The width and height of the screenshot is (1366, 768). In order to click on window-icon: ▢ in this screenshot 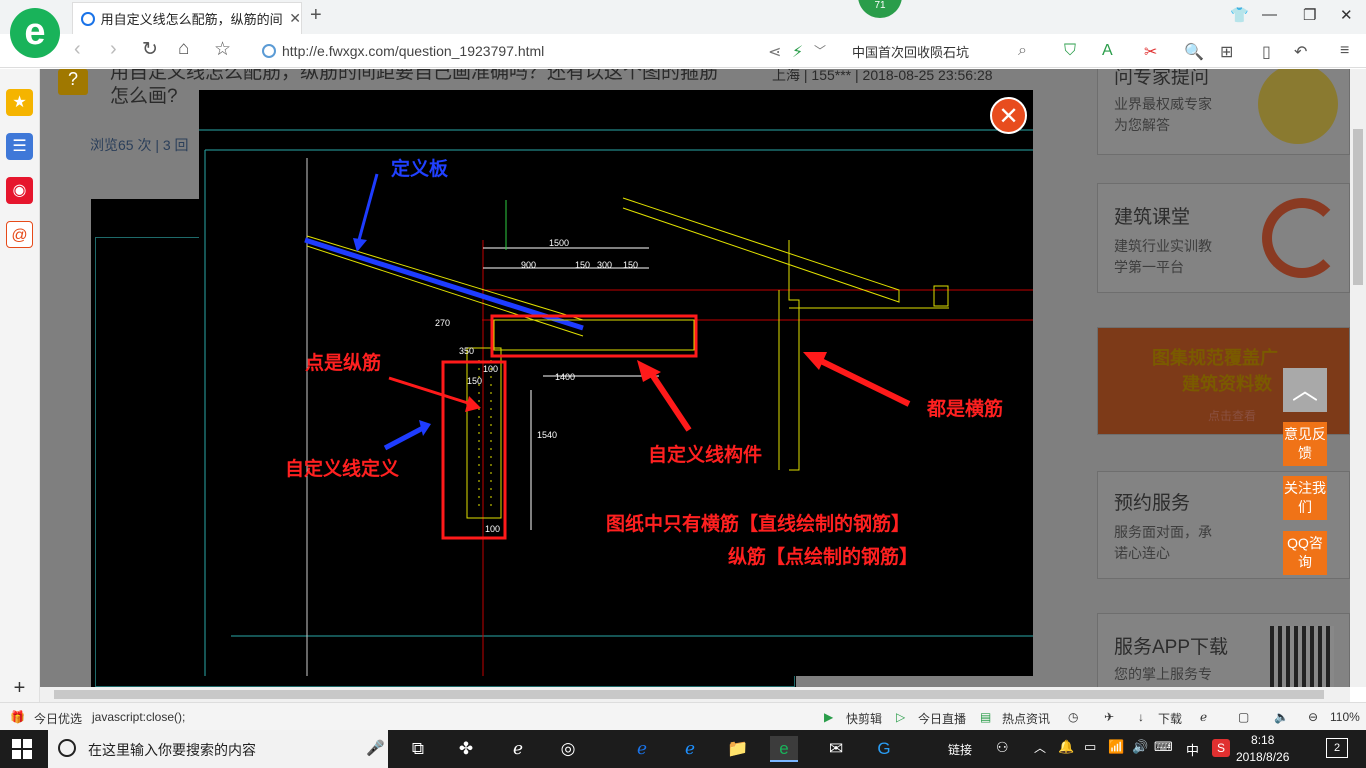, I will do `click(1243, 717)`.